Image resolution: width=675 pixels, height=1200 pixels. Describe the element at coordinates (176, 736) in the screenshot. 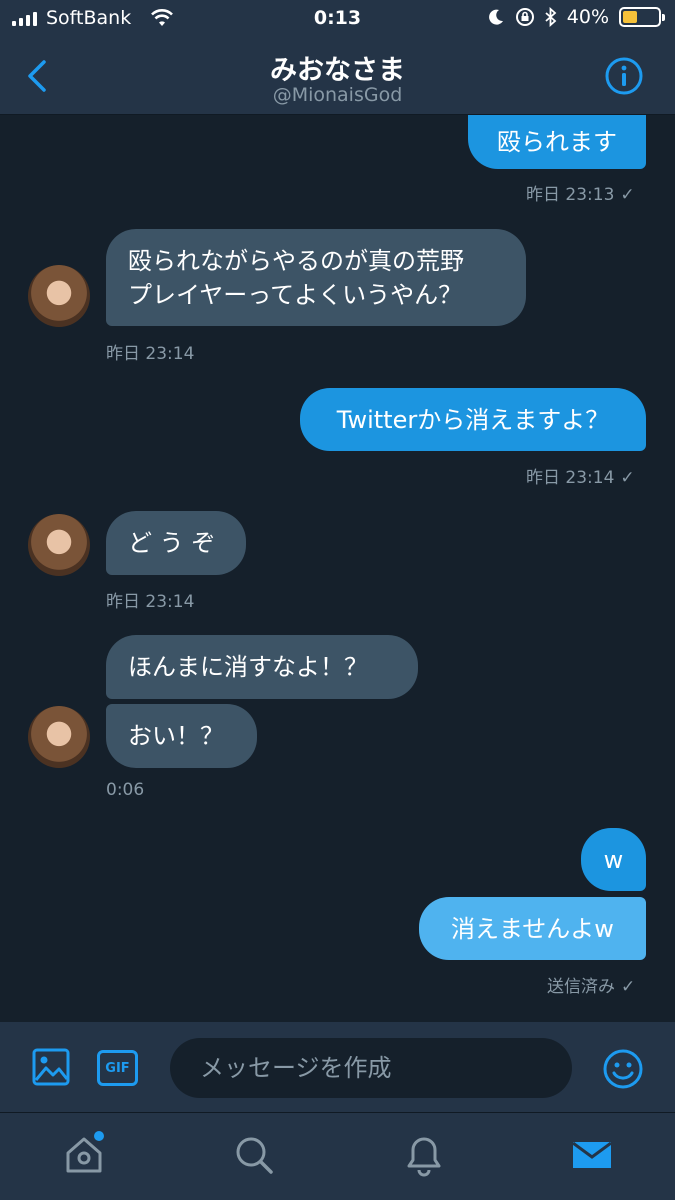

I see `message-text: おい！？` at that location.